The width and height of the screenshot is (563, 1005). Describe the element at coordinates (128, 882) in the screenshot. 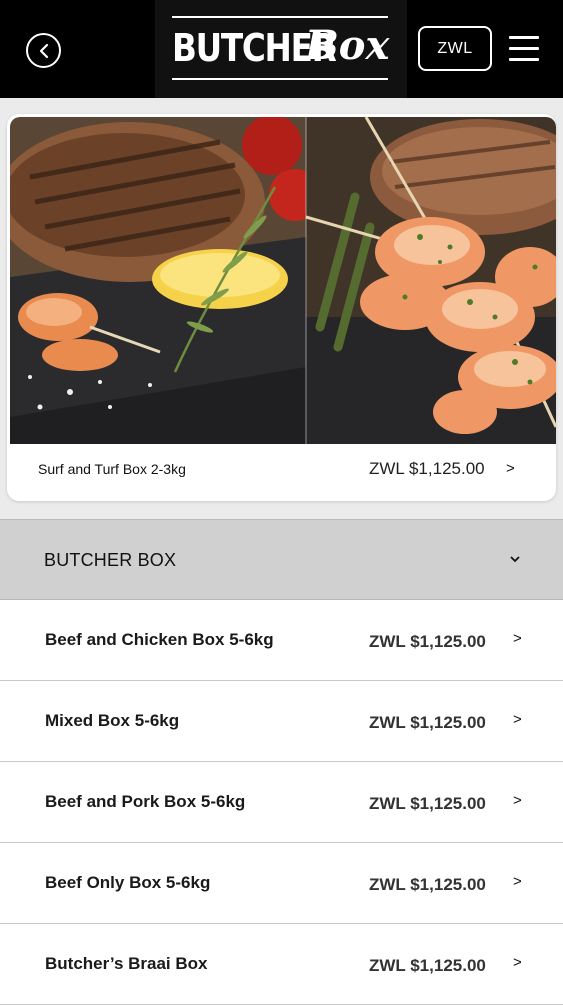

I see `product-name: Beef Only Box 5-6kg` at that location.